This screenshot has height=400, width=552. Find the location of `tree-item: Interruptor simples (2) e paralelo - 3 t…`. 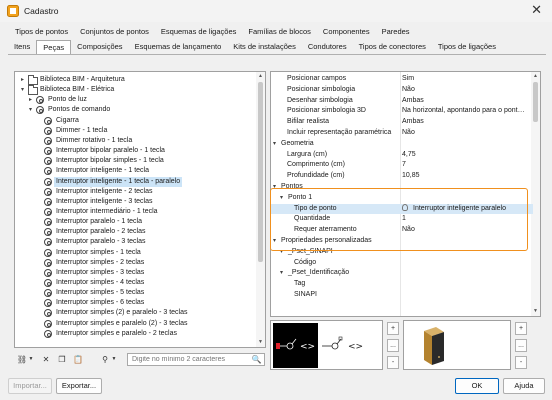

tree-item: Interruptor simples (2) e paralelo - 3 t… is located at coordinates (135, 313).